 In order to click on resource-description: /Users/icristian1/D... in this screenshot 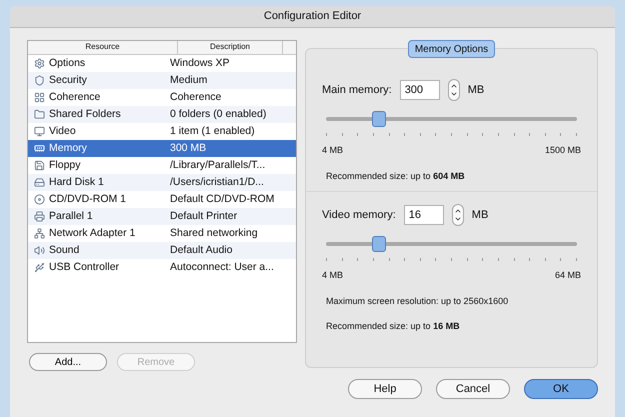, I will do `click(217, 182)`.